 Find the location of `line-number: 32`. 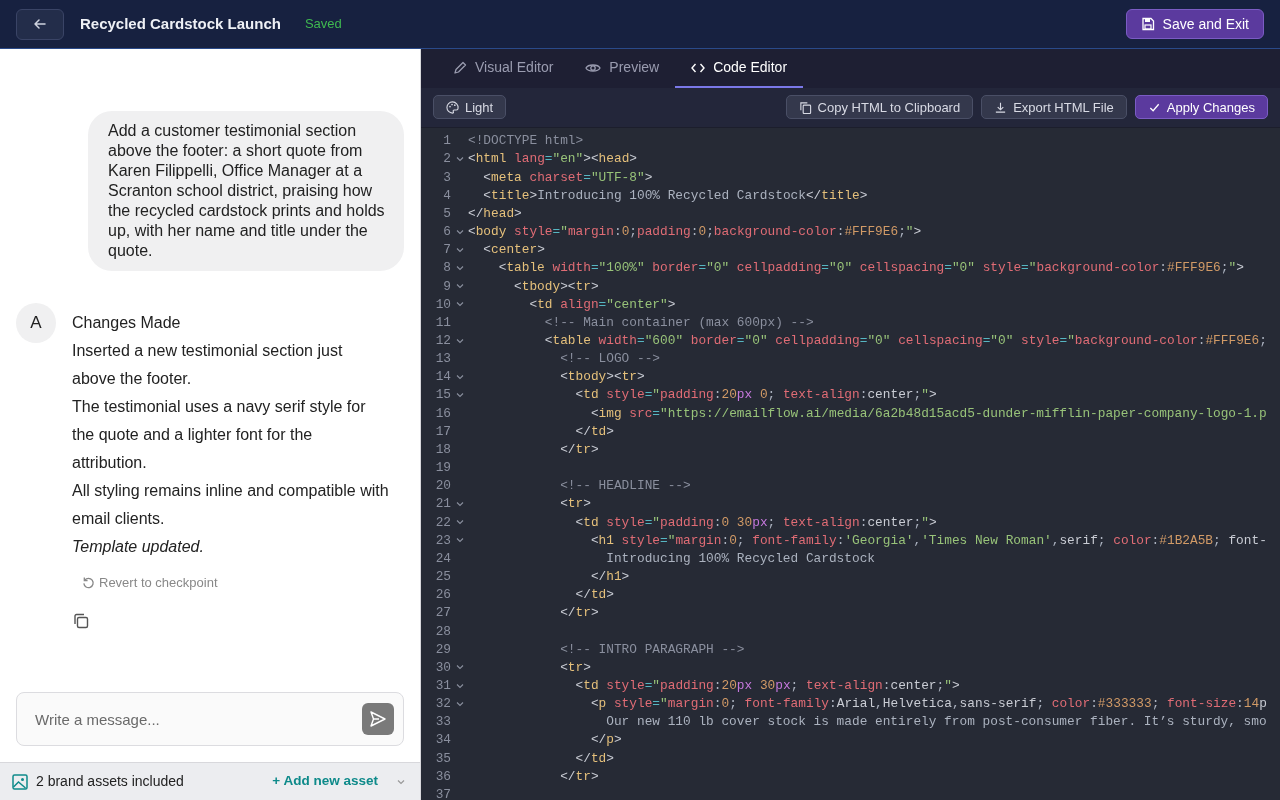

line-number: 32 is located at coordinates (442, 704).